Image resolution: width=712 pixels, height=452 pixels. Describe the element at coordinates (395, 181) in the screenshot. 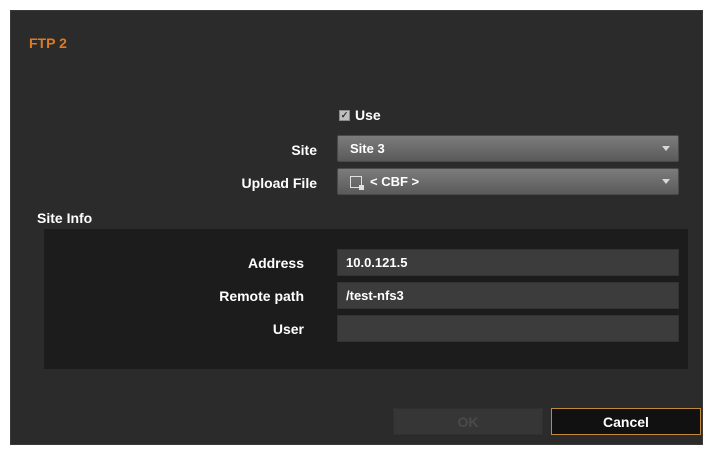

I see `upload-file-select-value: < CBF >` at that location.